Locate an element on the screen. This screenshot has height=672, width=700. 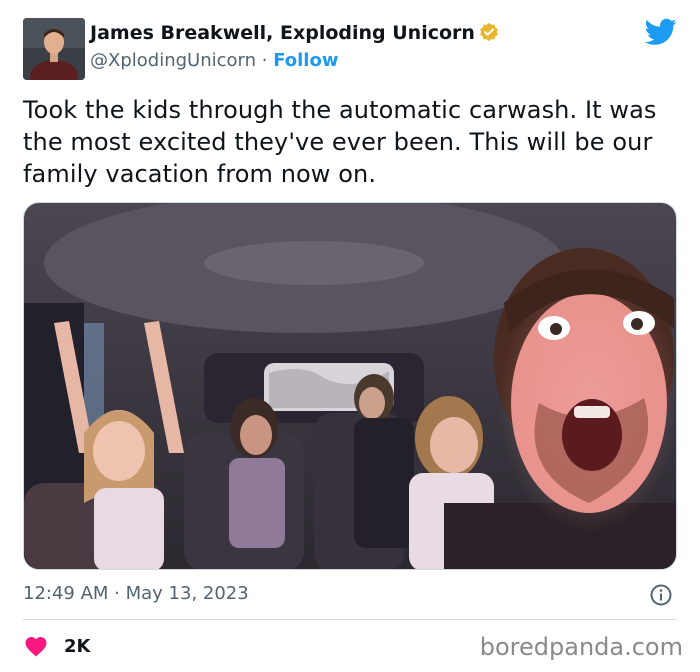
author-name-row: James Breakwell, Exploding Unicorn is located at coordinates (294, 33).